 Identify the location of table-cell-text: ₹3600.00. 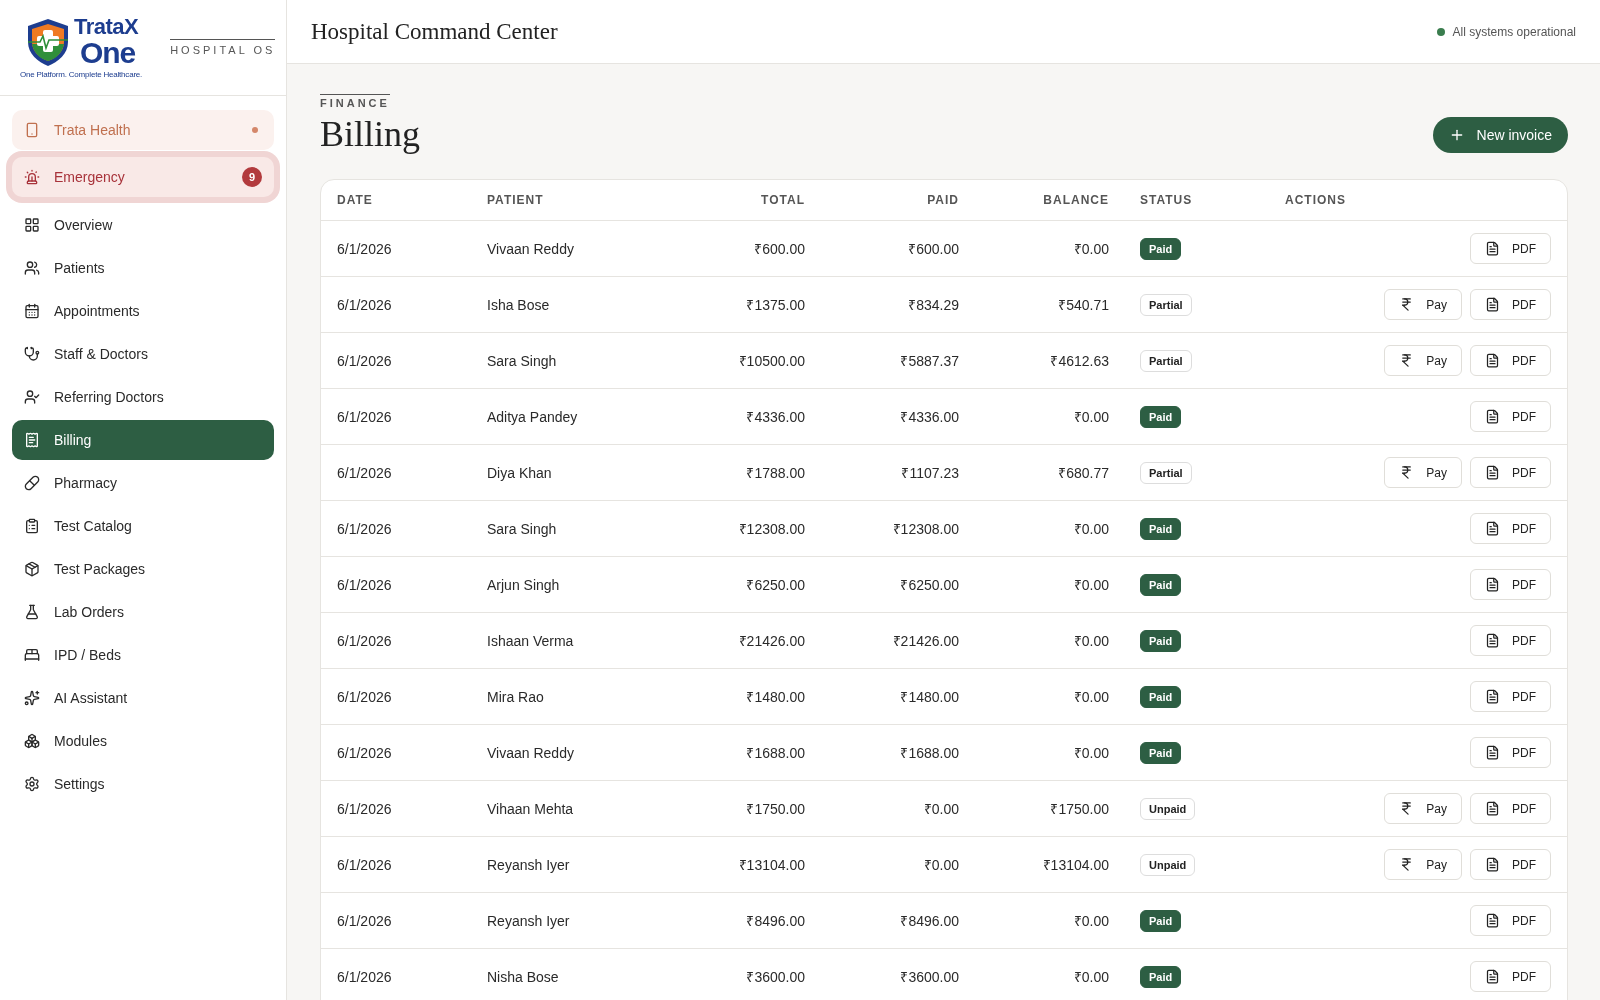
(929, 977).